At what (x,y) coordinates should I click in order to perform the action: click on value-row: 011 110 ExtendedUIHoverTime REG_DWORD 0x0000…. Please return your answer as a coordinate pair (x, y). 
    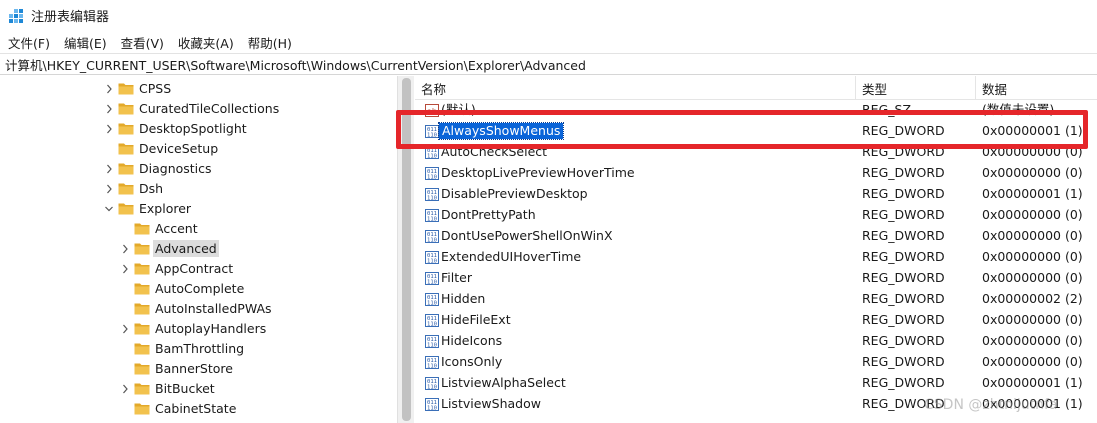
    Looking at the image, I should click on (756, 257).